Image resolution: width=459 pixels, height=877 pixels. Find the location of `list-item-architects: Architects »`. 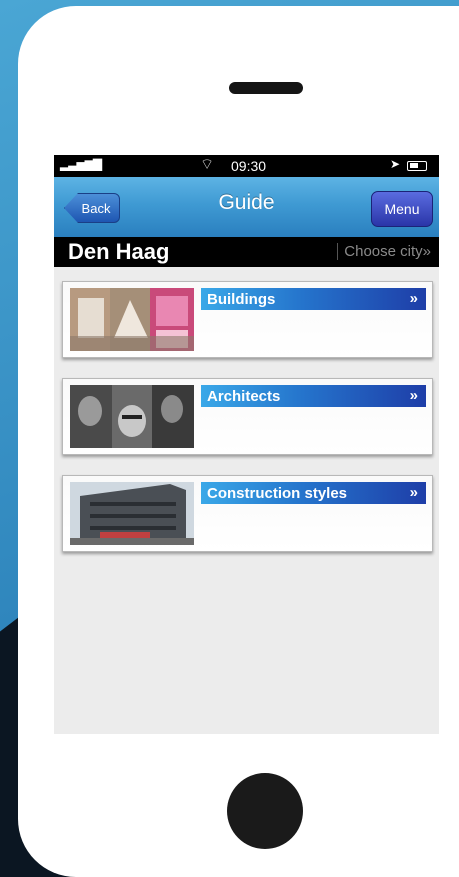

list-item-architects: Architects » is located at coordinates (247, 416).